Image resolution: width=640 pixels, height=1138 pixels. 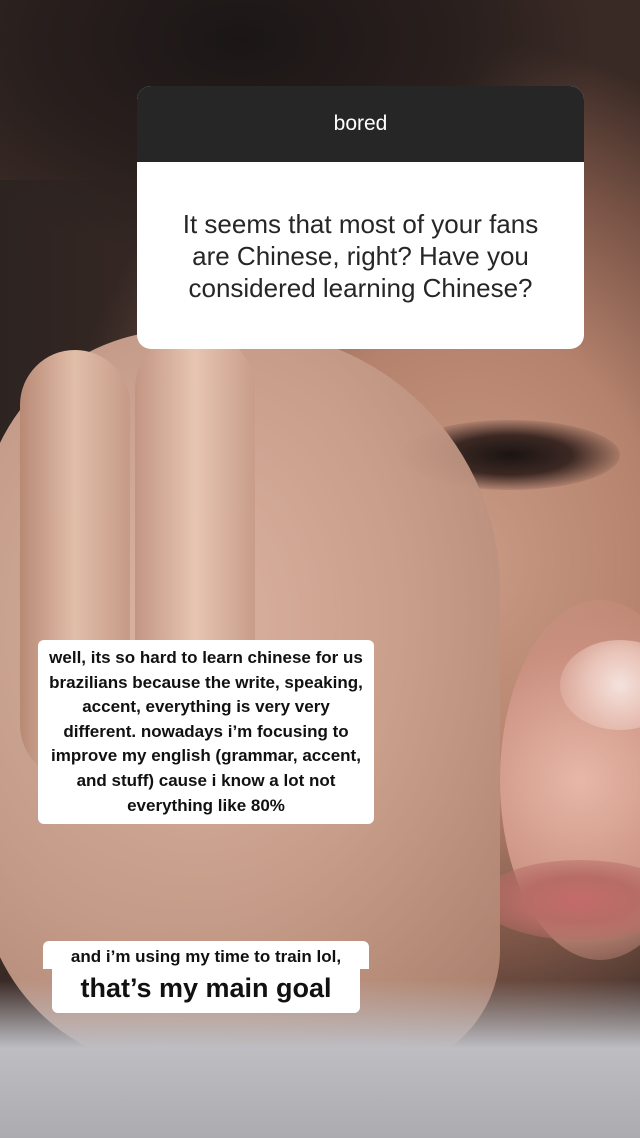 I want to click on closing-caption-small: and i’m using my time to train lol,, so click(x=206, y=955).